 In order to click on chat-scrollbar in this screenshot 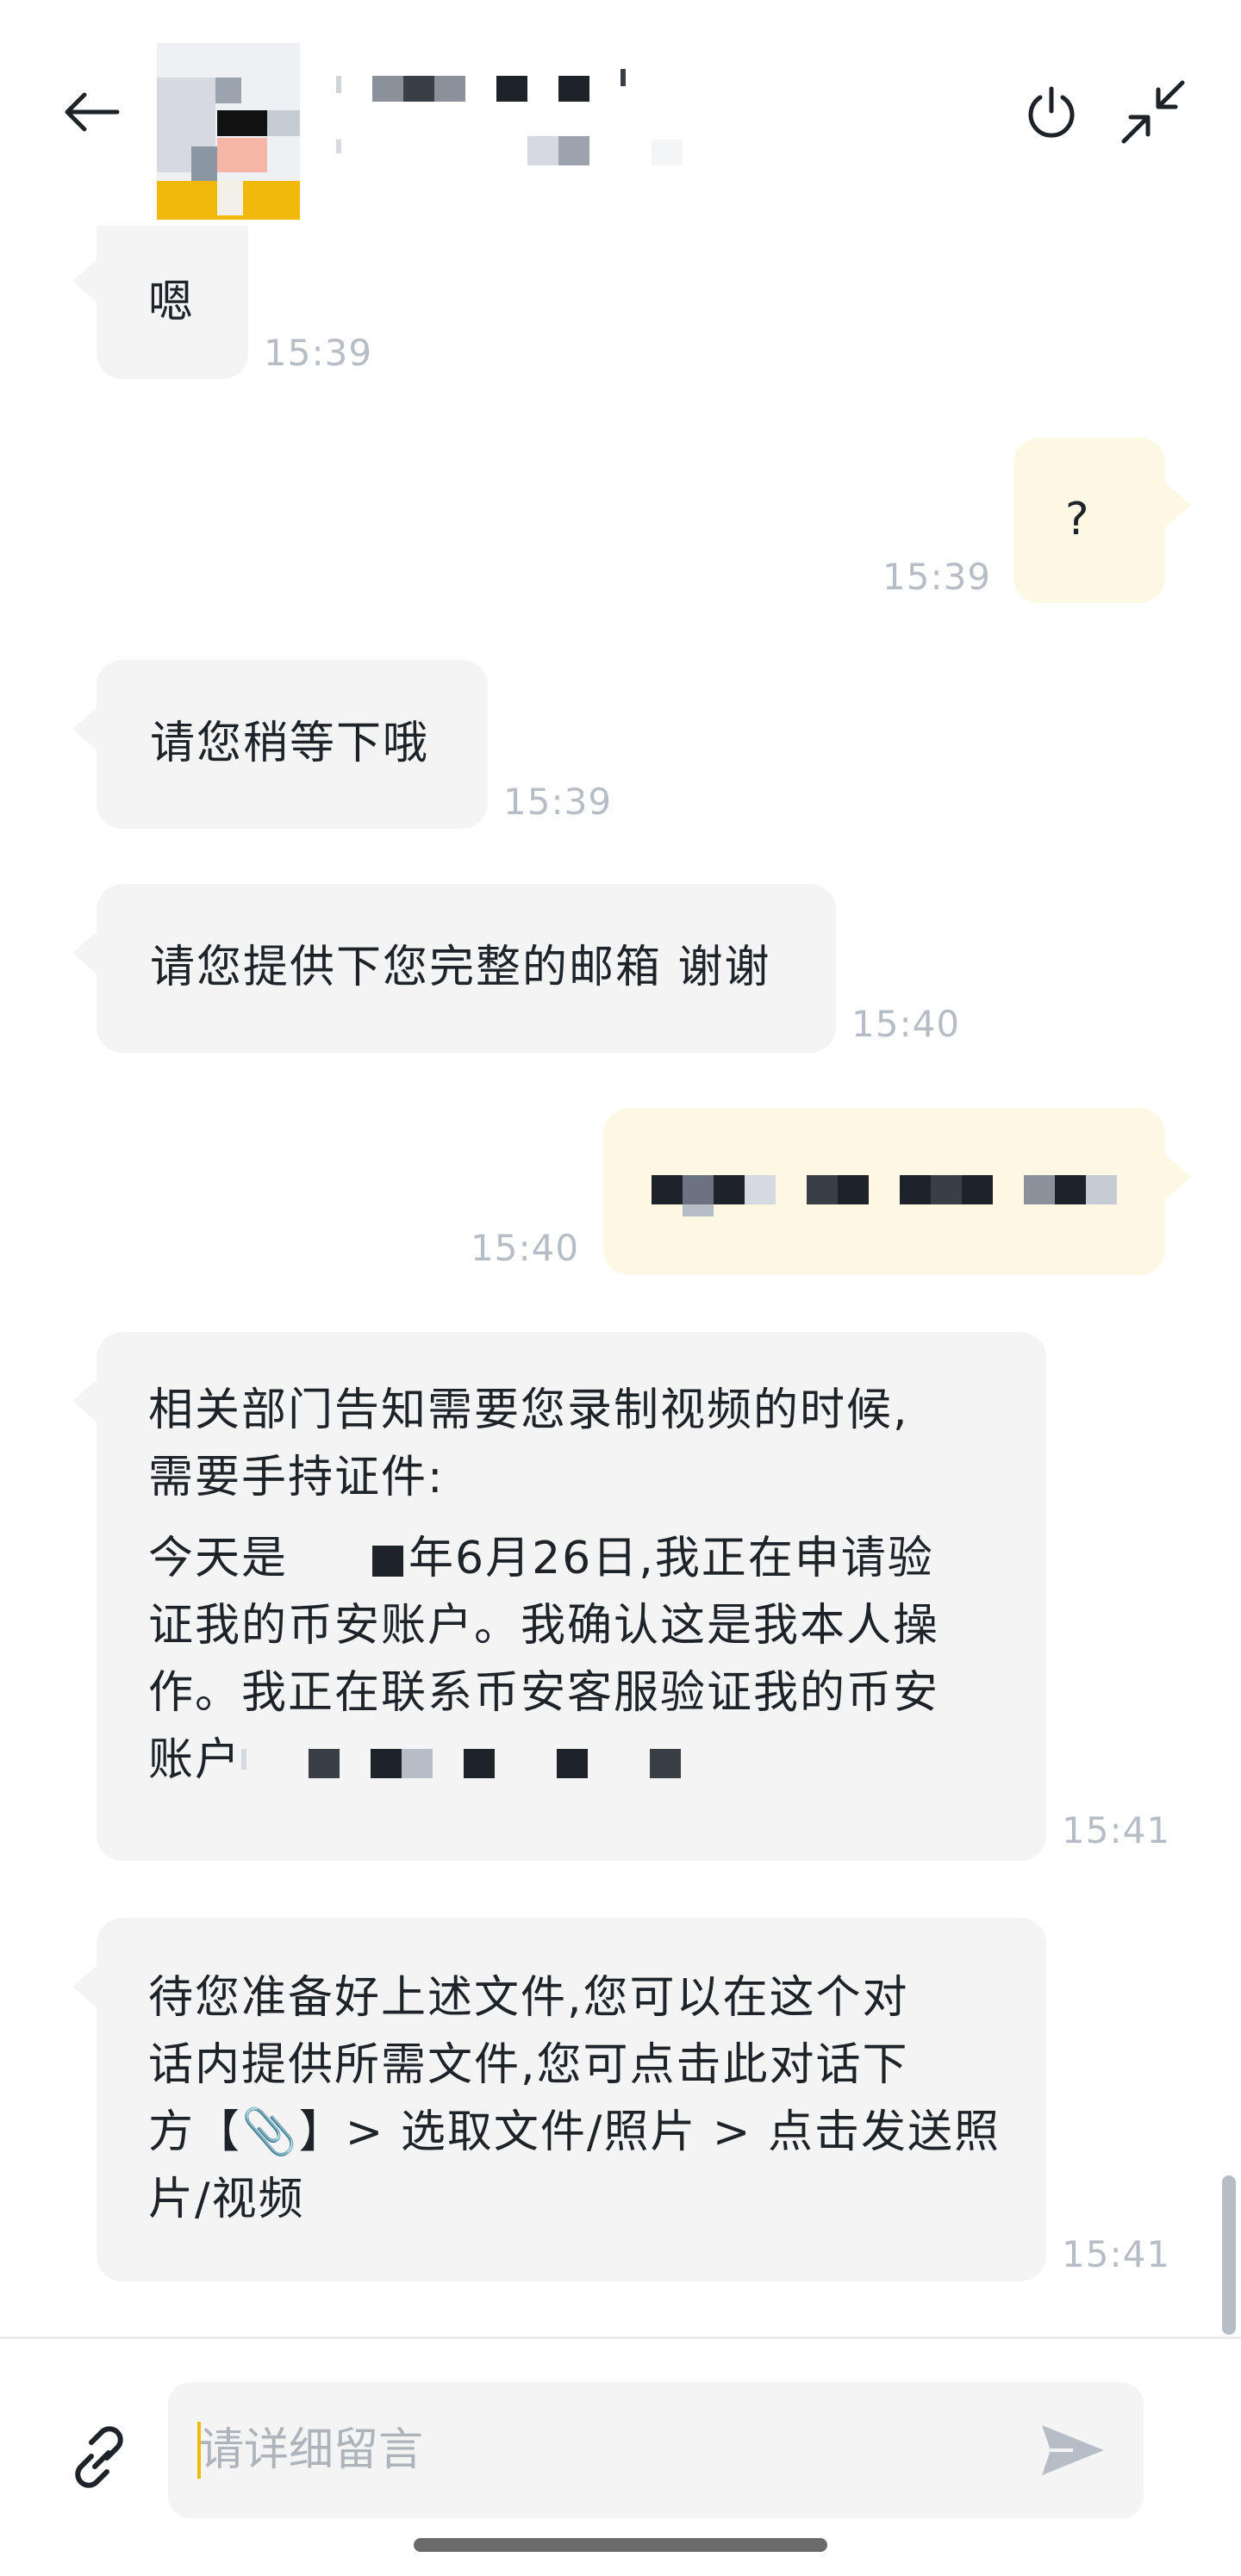, I will do `click(1229, 2255)`.